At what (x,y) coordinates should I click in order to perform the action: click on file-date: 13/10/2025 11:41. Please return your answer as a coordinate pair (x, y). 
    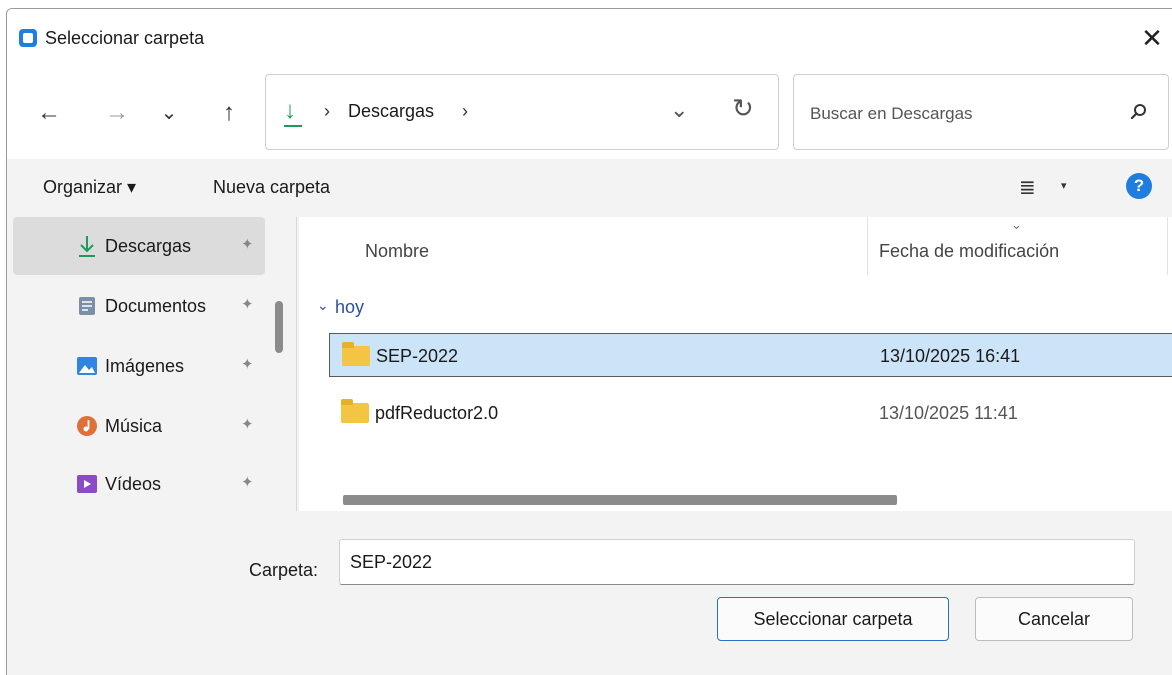
    Looking at the image, I should click on (948, 413).